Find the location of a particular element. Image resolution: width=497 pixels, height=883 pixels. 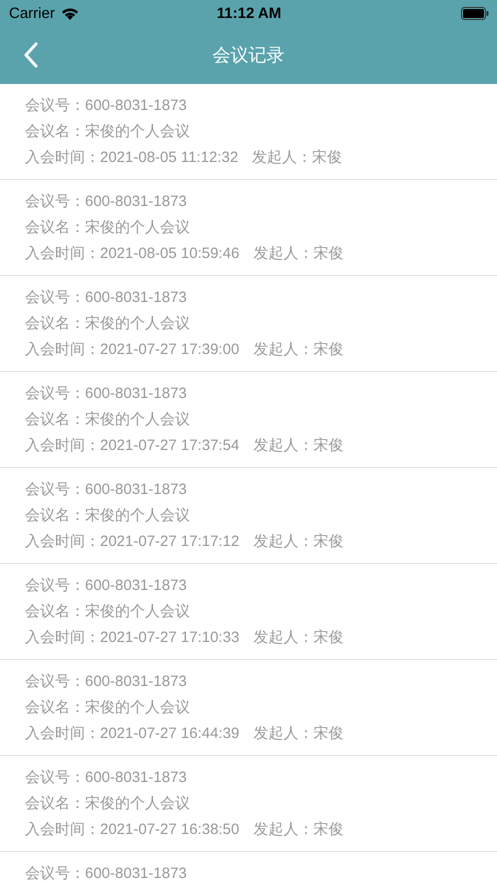

wifi-icon is located at coordinates (69, 13).